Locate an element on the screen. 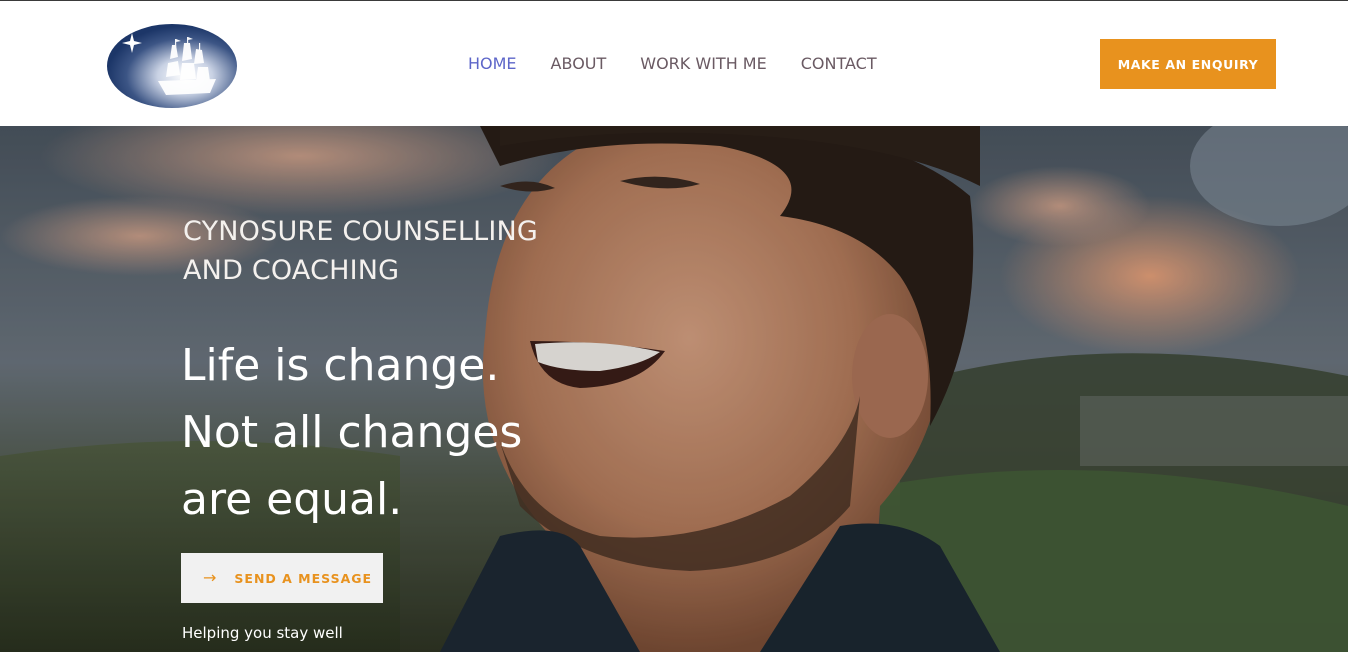 The width and height of the screenshot is (1348, 652). nav-work-with-me: WORK WITH ME is located at coordinates (703, 65).